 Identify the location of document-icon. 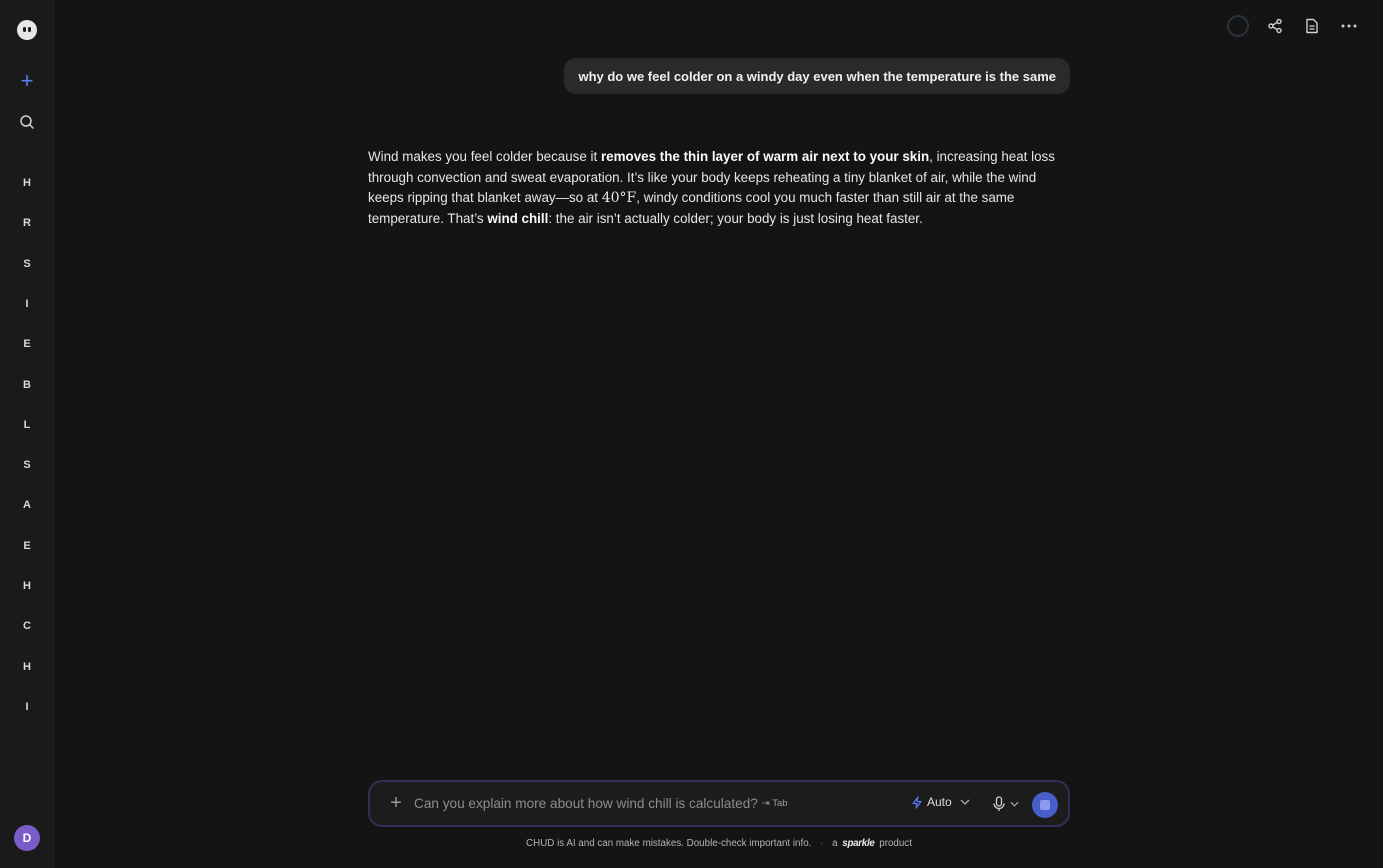
(1312, 26).